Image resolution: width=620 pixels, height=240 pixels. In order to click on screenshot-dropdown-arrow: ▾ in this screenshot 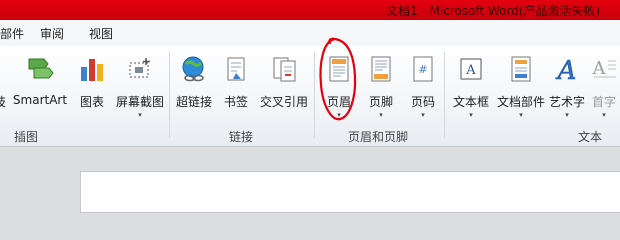, I will do `click(140, 115)`.